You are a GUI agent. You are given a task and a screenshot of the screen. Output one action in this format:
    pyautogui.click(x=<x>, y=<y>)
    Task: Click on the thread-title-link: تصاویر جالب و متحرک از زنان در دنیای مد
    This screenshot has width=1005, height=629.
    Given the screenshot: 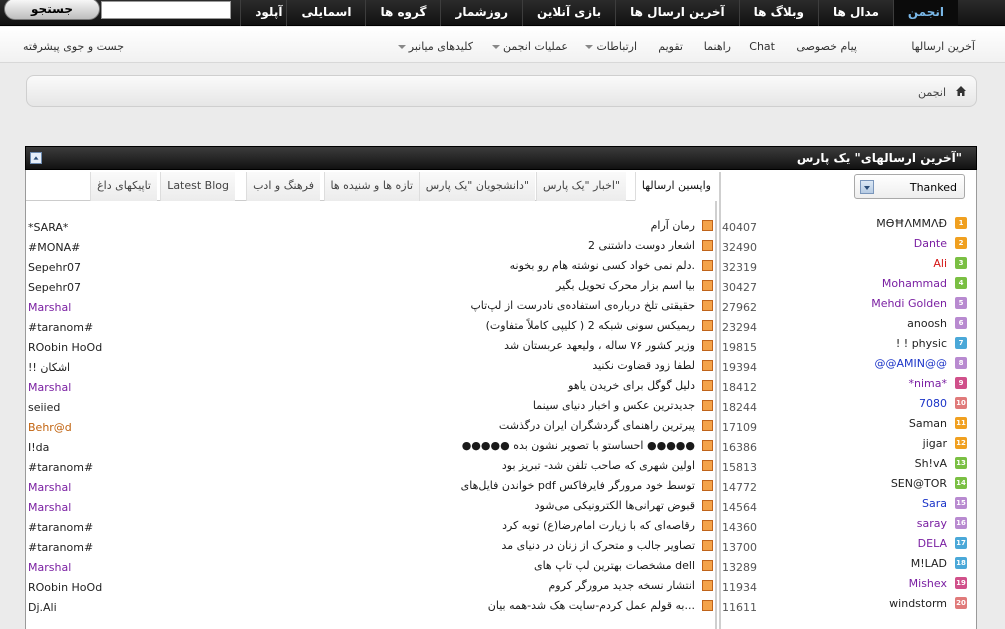 What is the action you would take?
    pyautogui.click(x=599, y=545)
    